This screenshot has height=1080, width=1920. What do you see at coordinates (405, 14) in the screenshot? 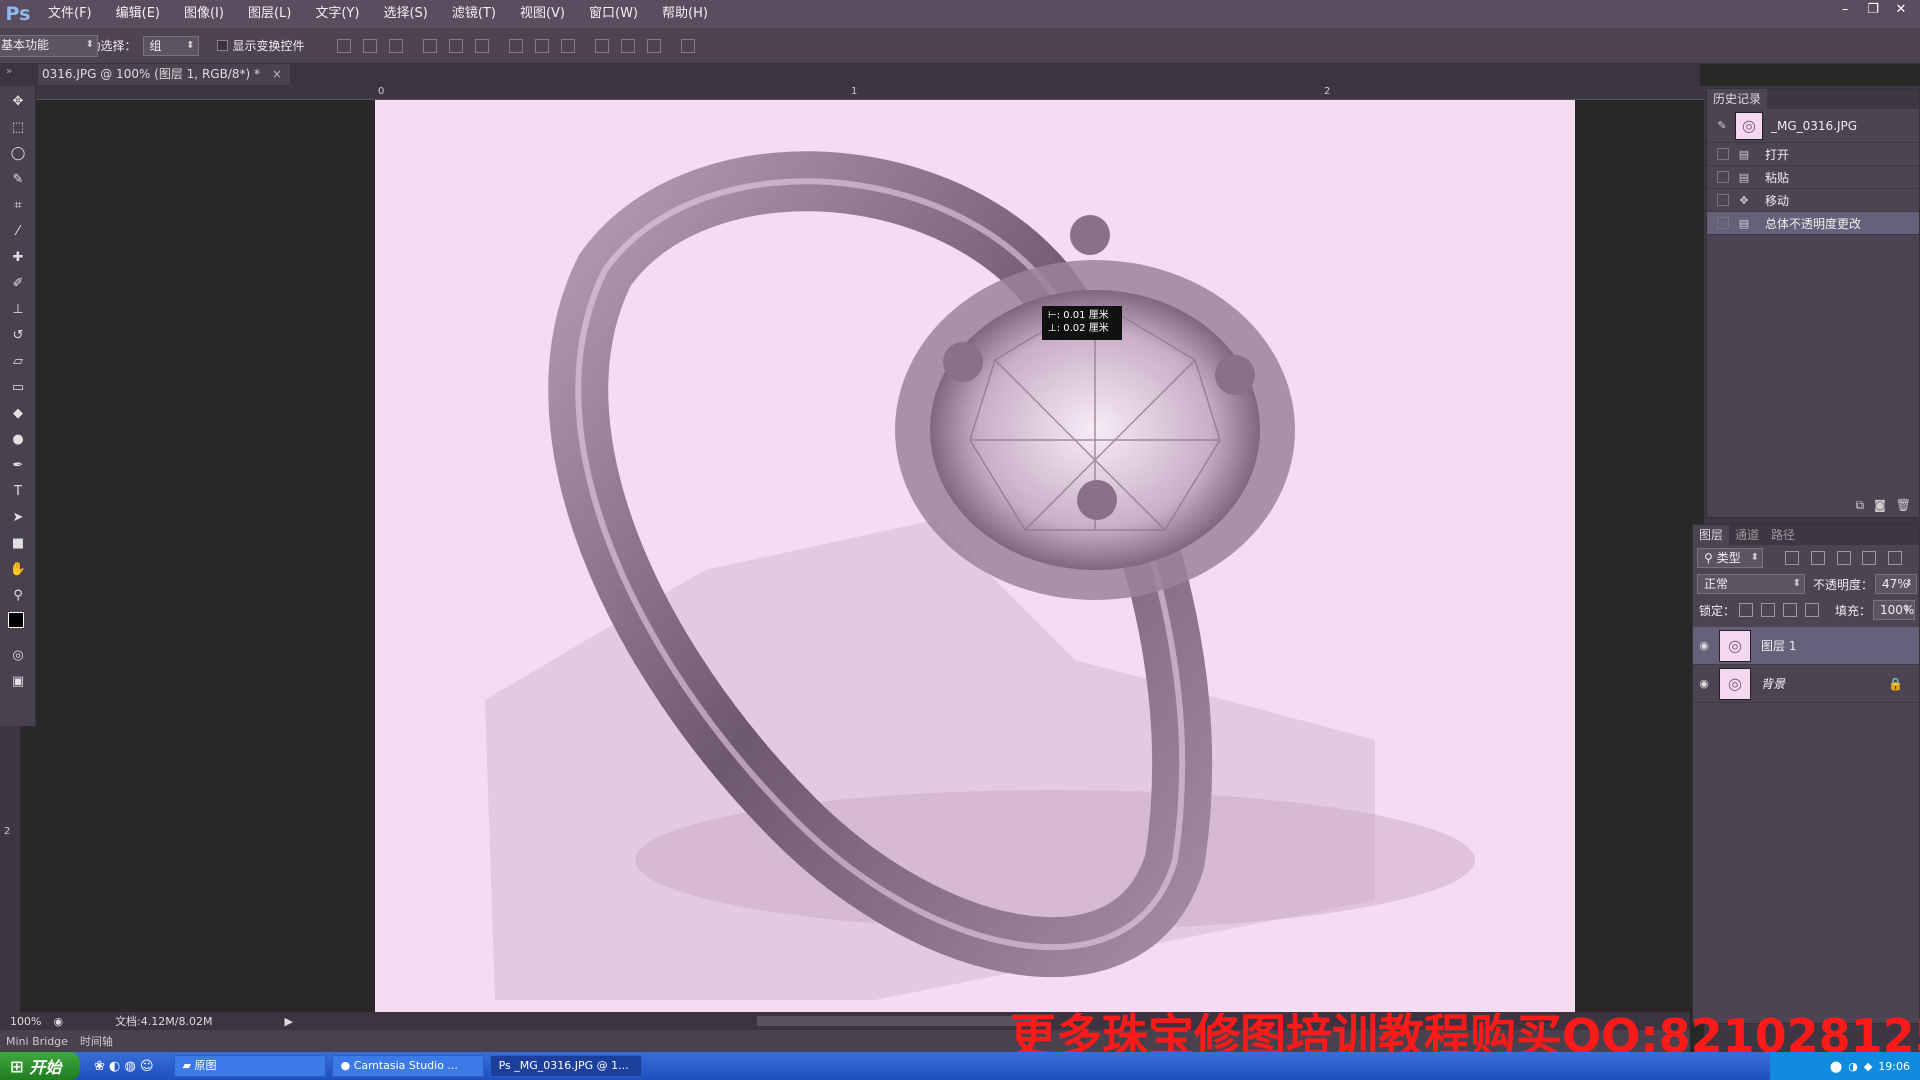
I see `menu-select: 选择(S)` at bounding box center [405, 14].